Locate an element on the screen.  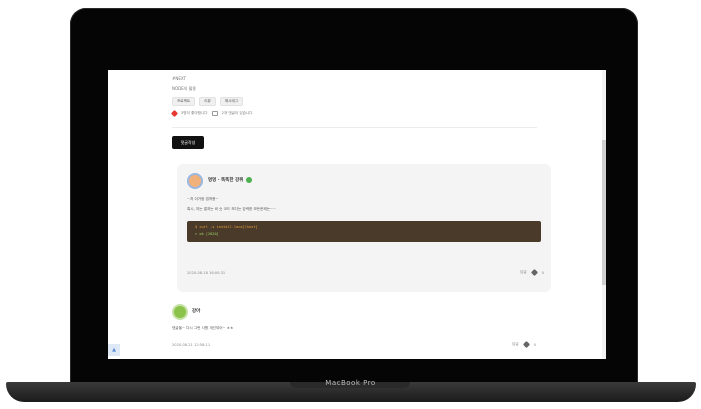
comment-date: 2020-08-21 12:58:11 is located at coordinates (191, 345).